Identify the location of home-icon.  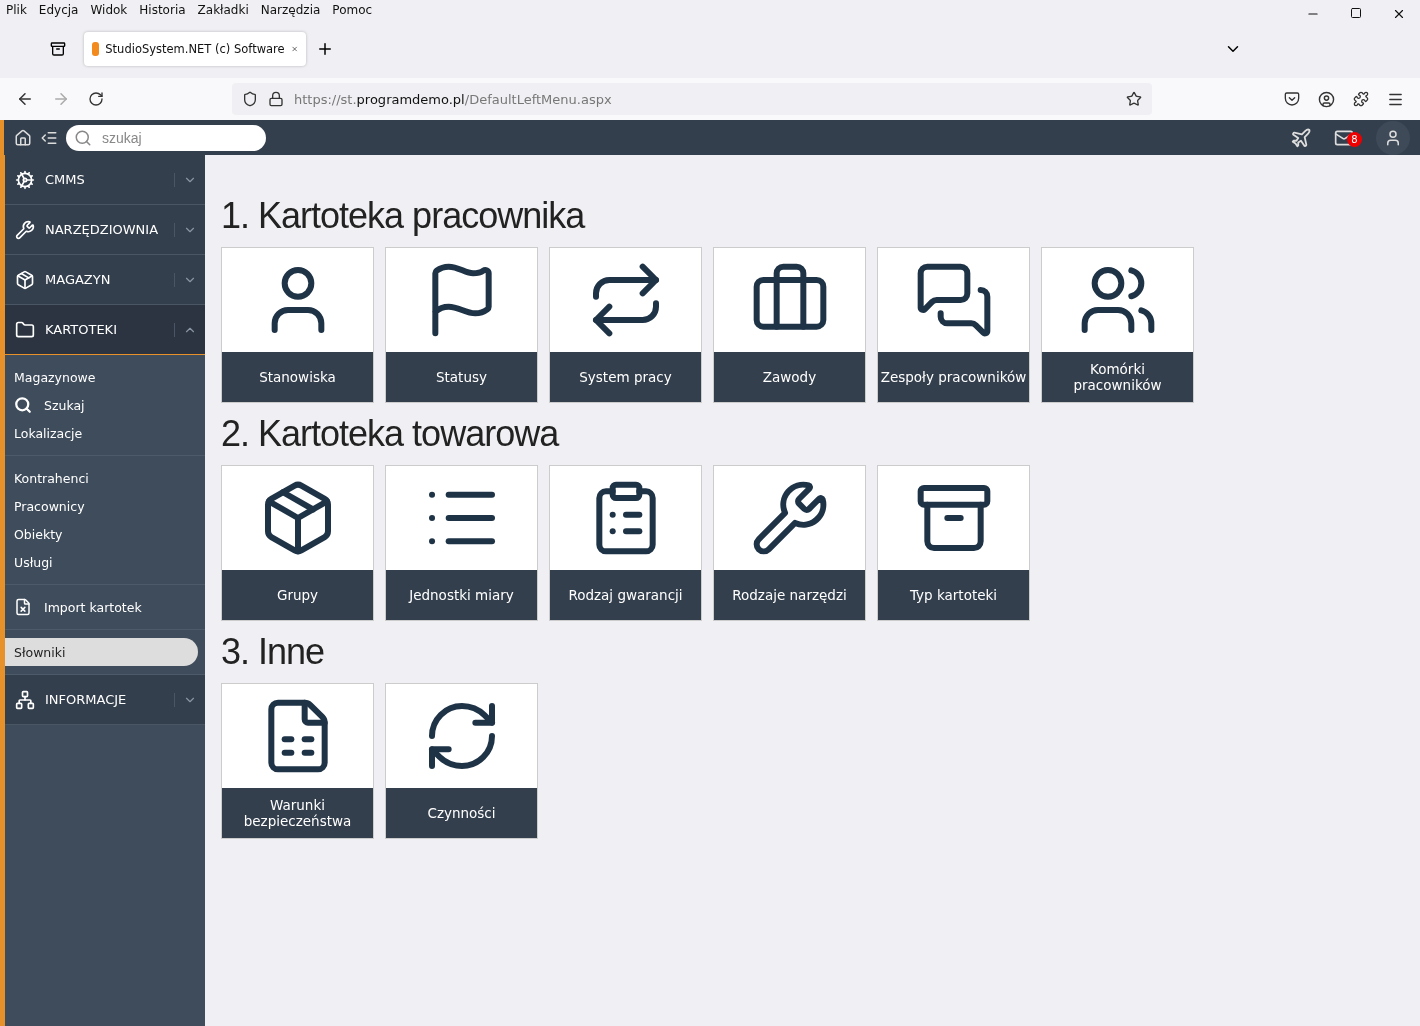
(23, 137).